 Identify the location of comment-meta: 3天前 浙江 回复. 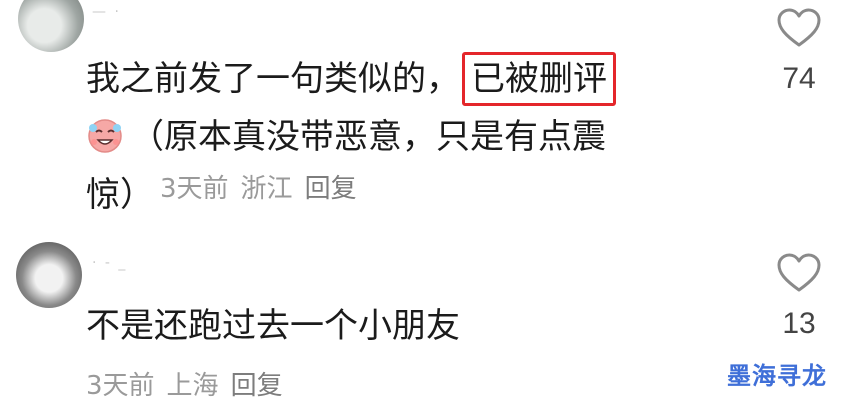
(264, 186).